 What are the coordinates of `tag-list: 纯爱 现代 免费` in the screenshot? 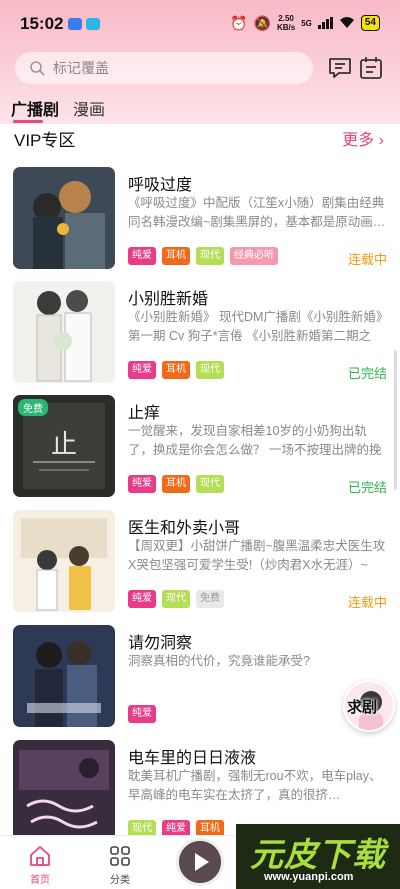 It's located at (176, 599).